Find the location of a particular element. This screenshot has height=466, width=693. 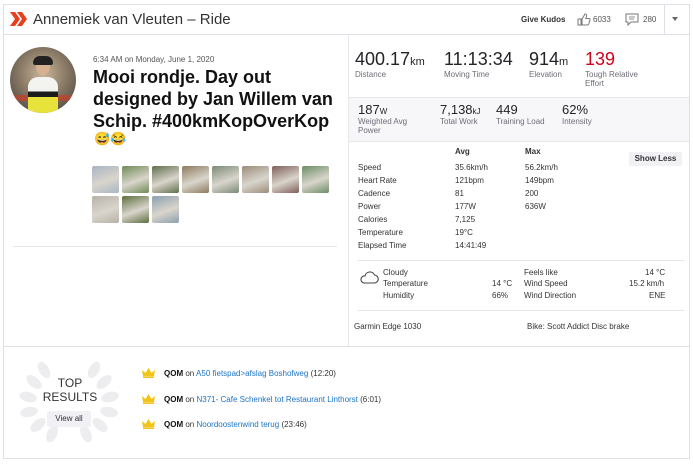

weather-wind-speed-label: Wind Speed is located at coordinates (546, 283).